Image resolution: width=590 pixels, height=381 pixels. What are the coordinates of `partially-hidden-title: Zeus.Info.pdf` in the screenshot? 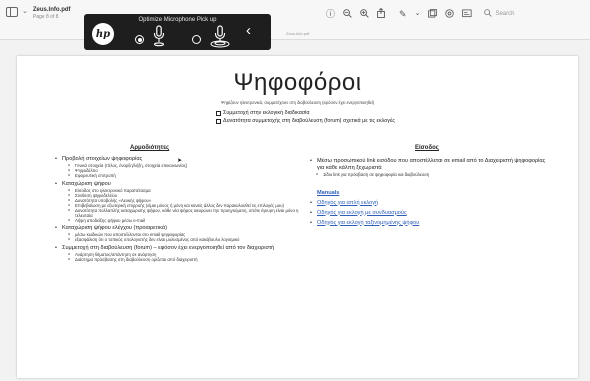 It's located at (298, 33).